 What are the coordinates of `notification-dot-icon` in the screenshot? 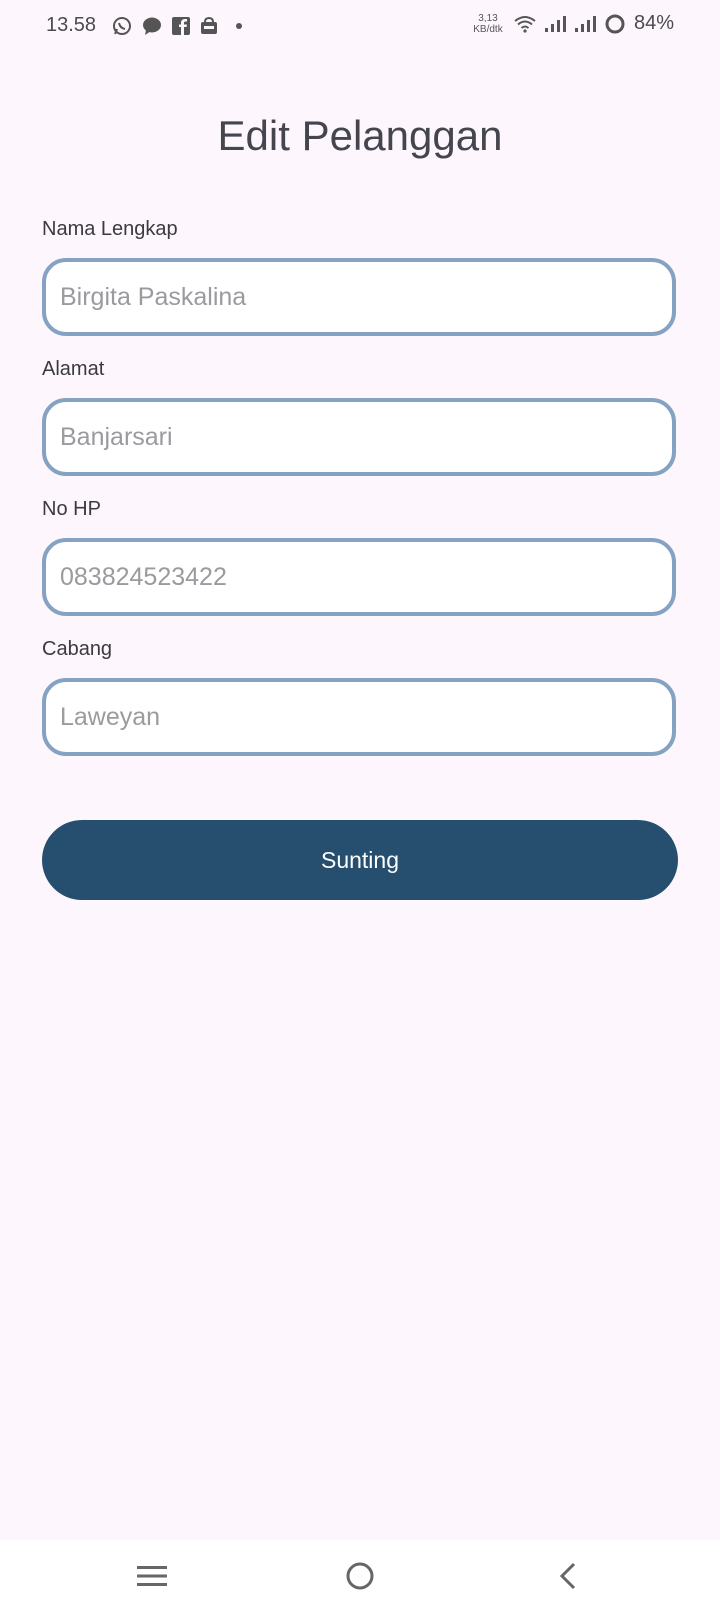 It's located at (239, 26).